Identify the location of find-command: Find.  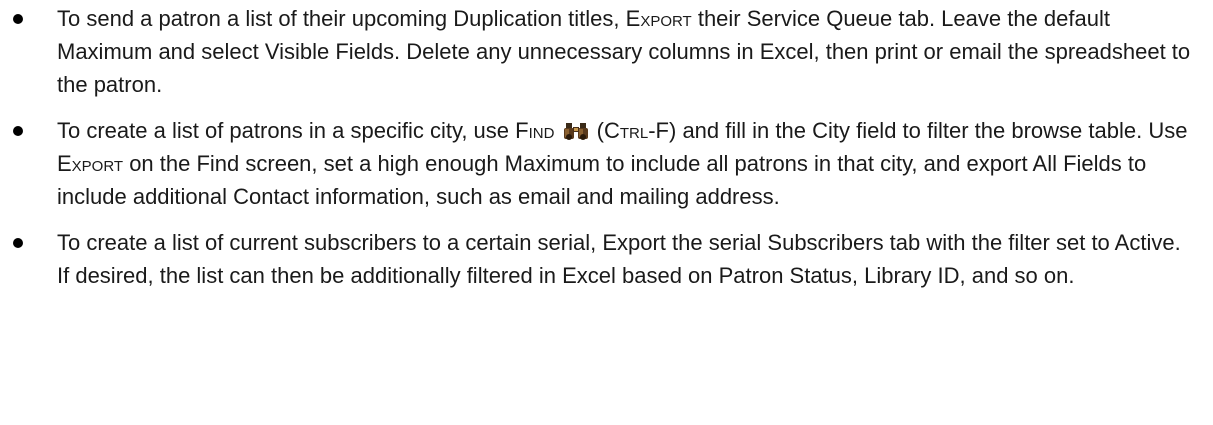
(535, 130).